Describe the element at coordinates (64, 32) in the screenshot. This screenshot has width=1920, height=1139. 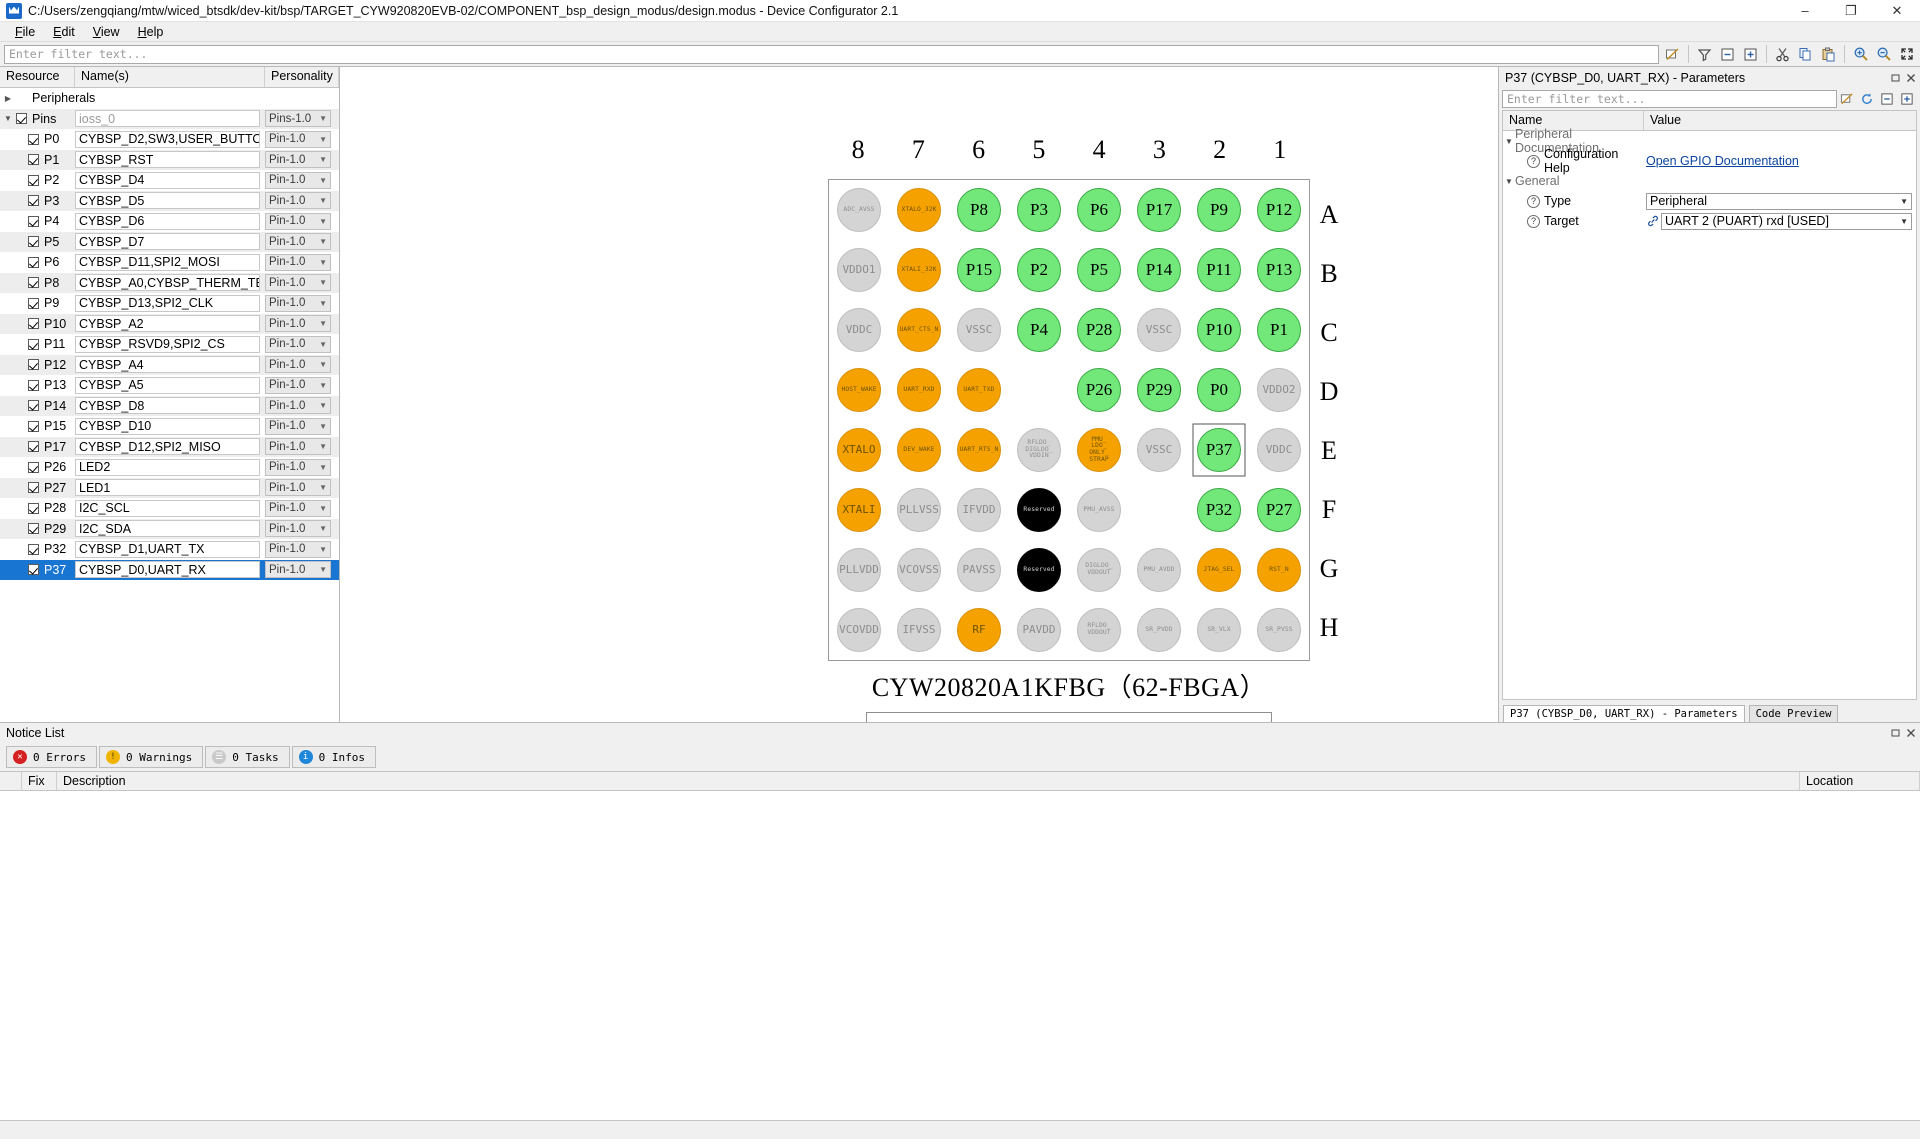
I see `menu-item-edit: Edit` at that location.